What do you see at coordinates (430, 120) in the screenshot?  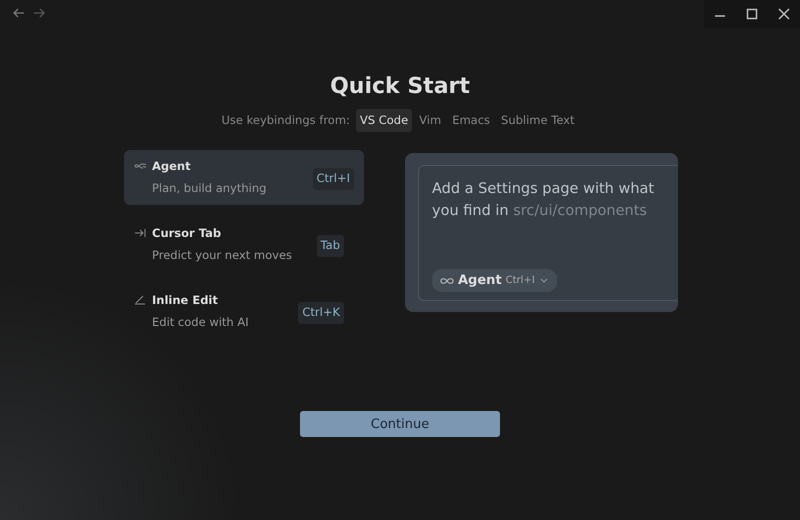 I see `keybinding-option: Vim` at bounding box center [430, 120].